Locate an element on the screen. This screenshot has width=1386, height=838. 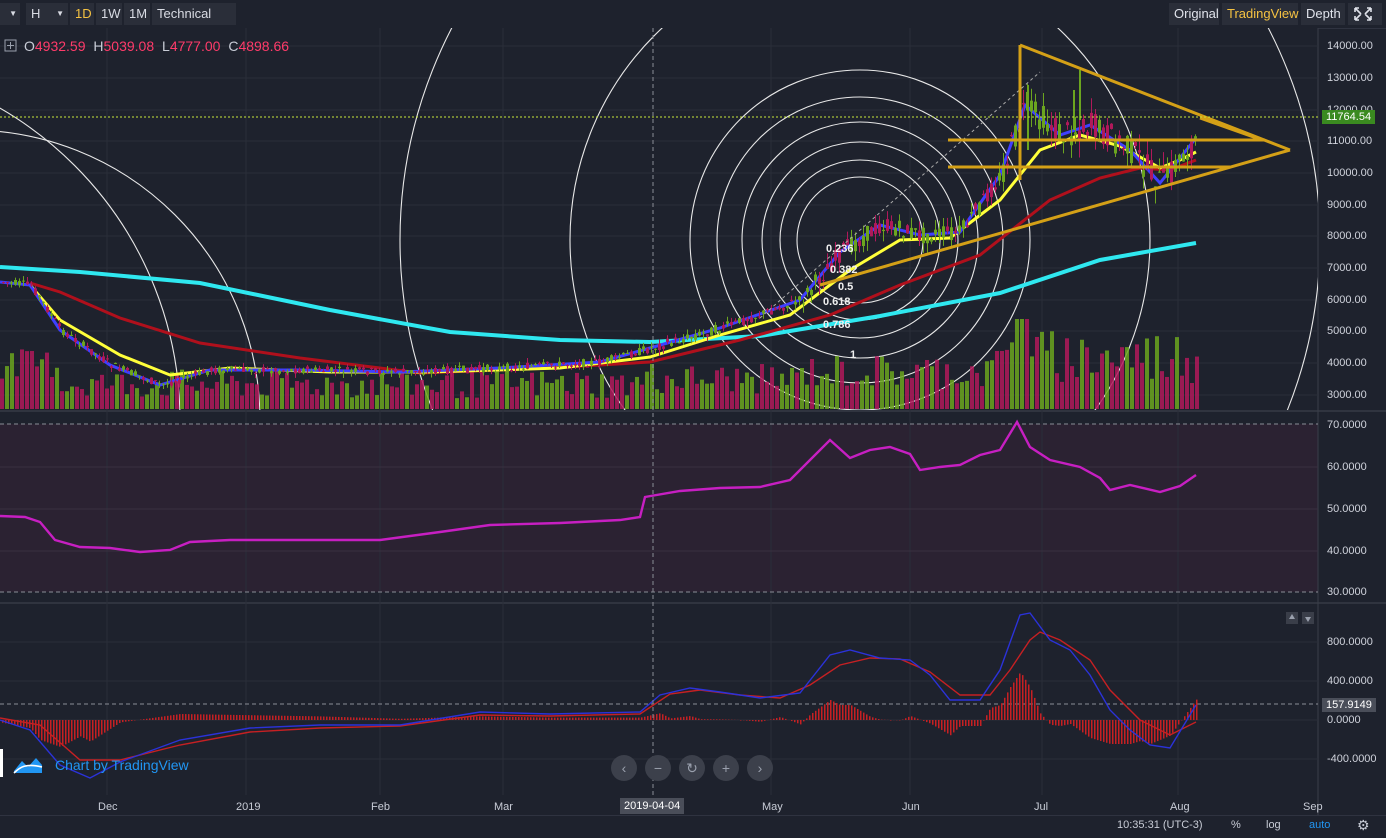
view-tradingview-button: TradingView is located at coordinates (1260, 14).